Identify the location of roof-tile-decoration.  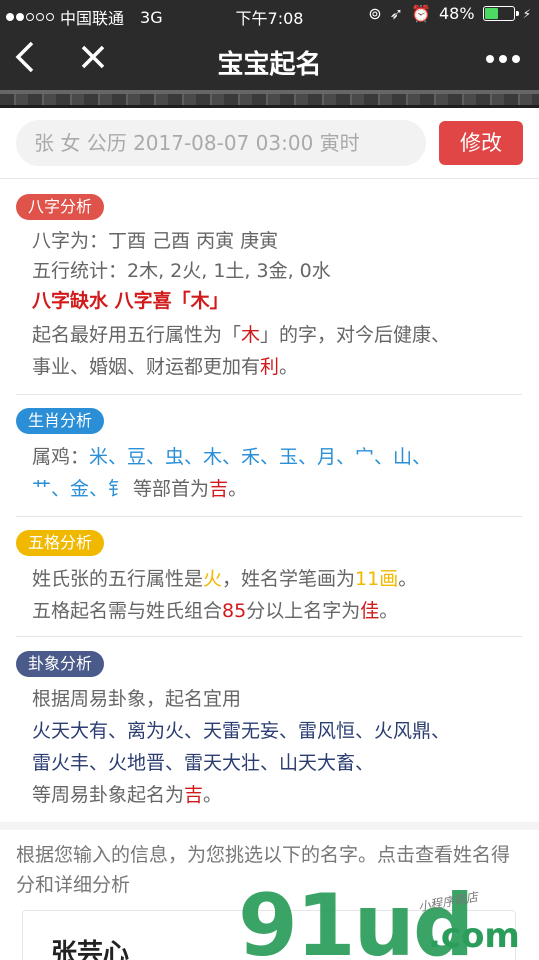
(269, 99).